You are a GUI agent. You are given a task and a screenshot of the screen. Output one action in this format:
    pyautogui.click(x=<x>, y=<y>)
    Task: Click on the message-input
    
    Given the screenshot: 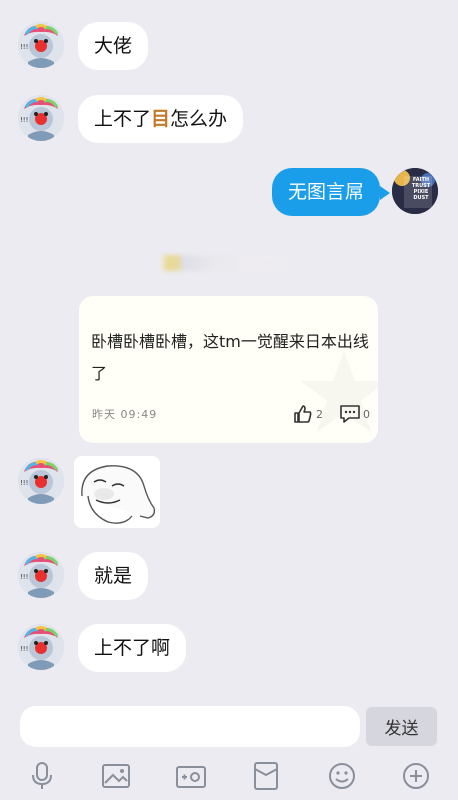 What is the action you would take?
    pyautogui.click(x=190, y=726)
    